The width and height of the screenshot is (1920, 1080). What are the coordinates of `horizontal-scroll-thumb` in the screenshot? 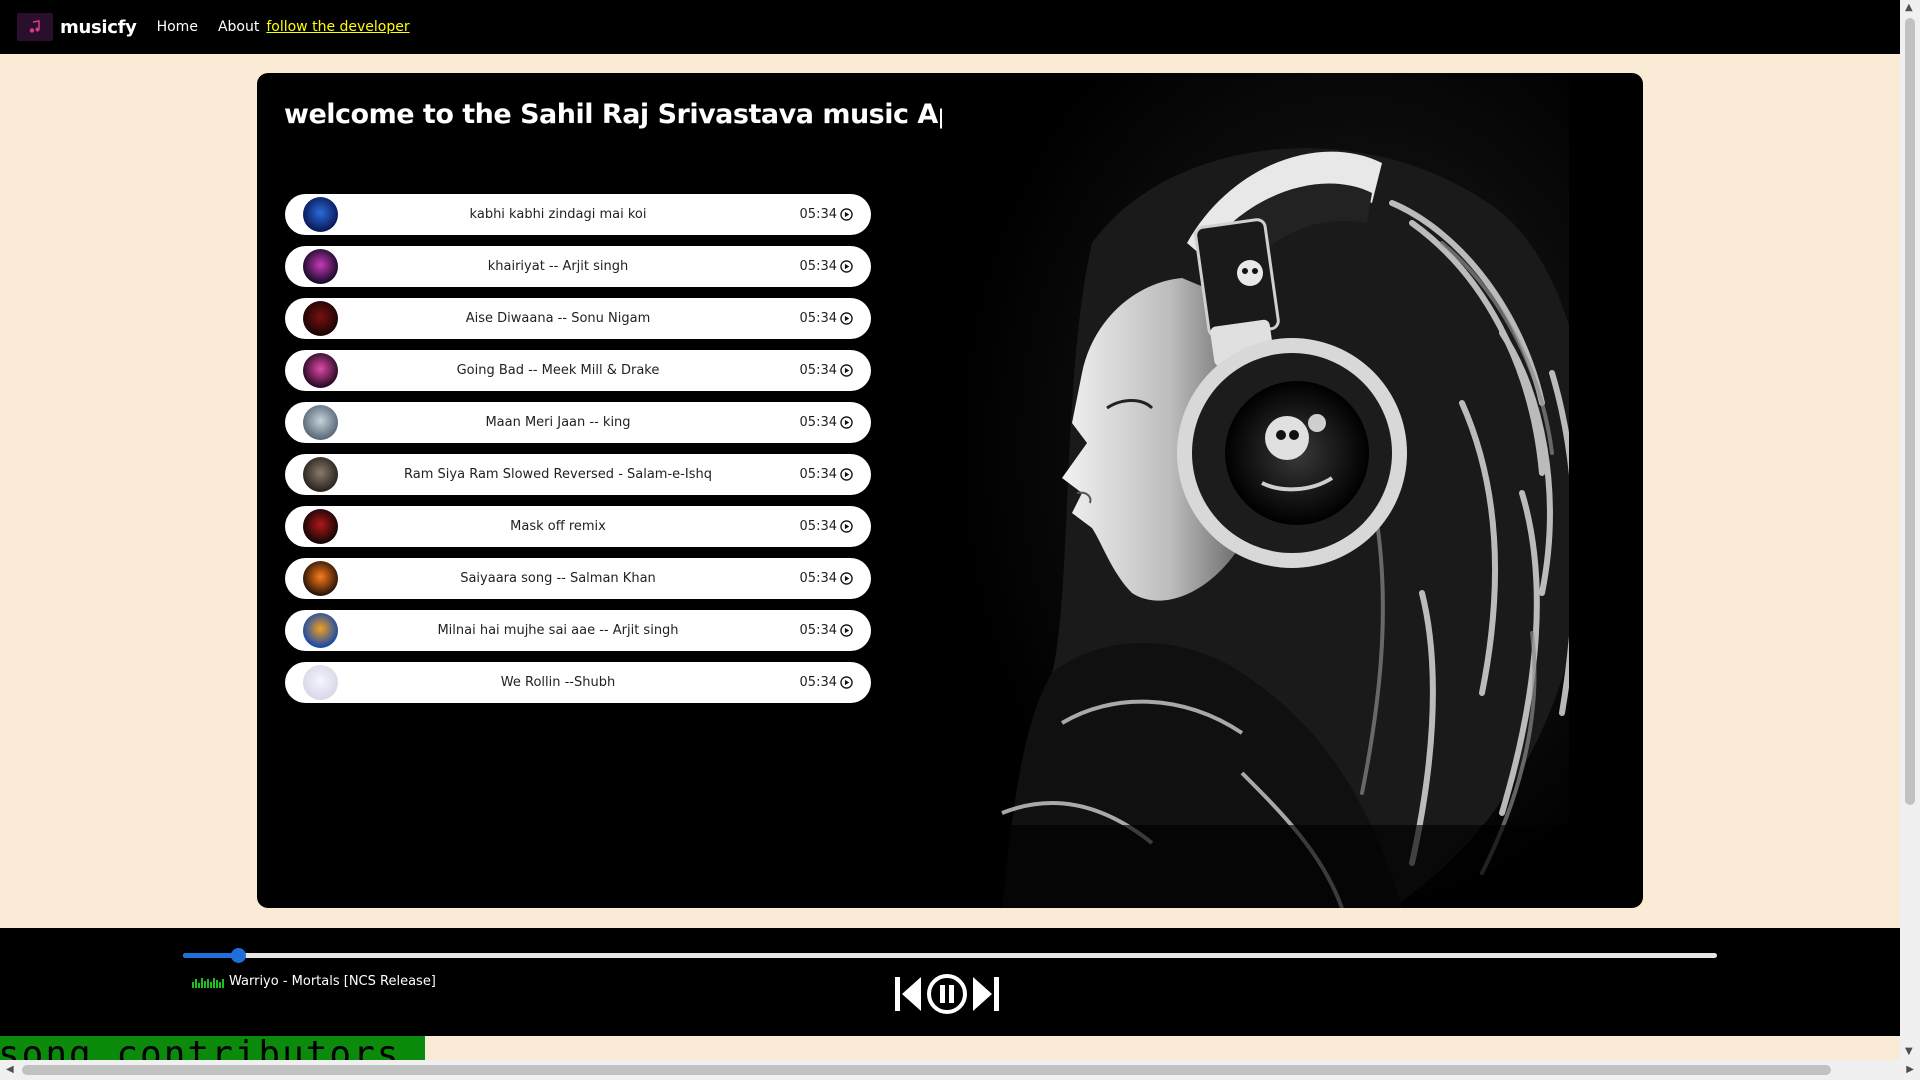 It's located at (926, 1070).